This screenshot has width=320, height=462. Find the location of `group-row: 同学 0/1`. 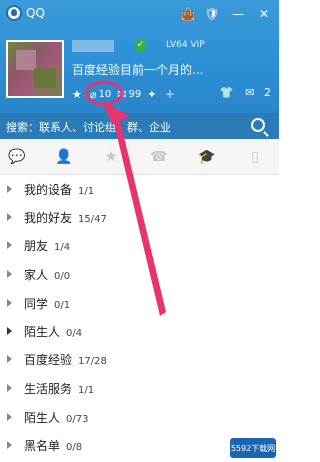

group-row: 同学 0/1 is located at coordinates (139, 303).